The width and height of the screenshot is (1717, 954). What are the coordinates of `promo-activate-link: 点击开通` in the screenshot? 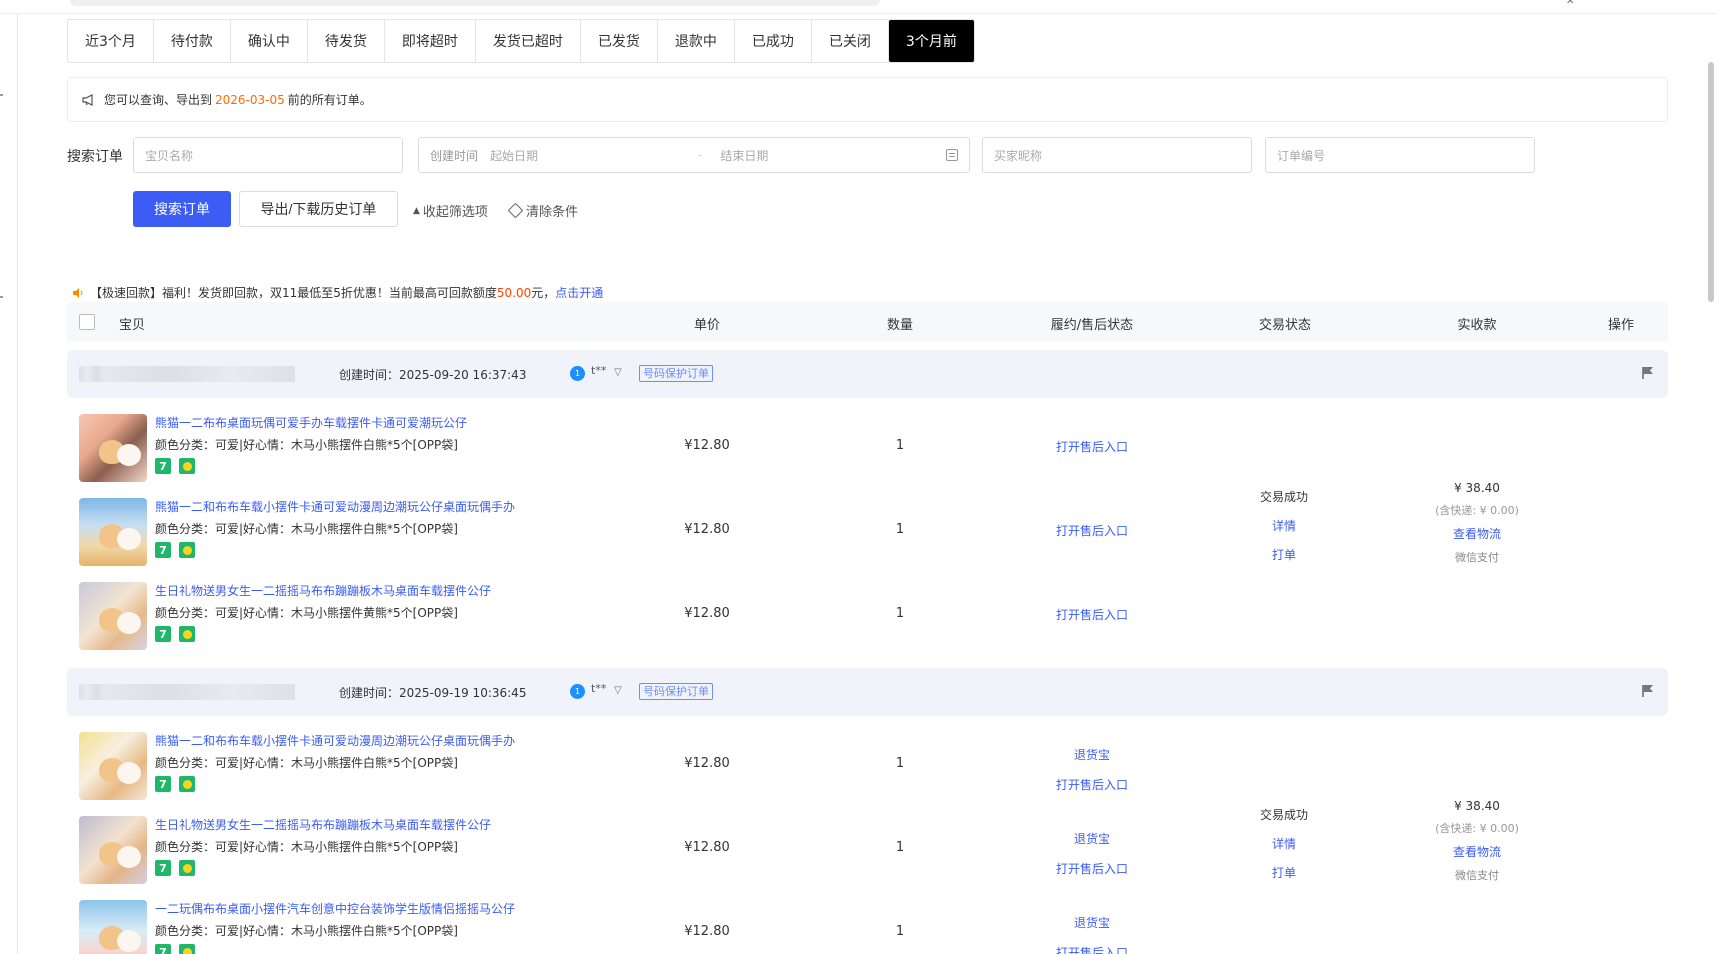 It's located at (579, 292).